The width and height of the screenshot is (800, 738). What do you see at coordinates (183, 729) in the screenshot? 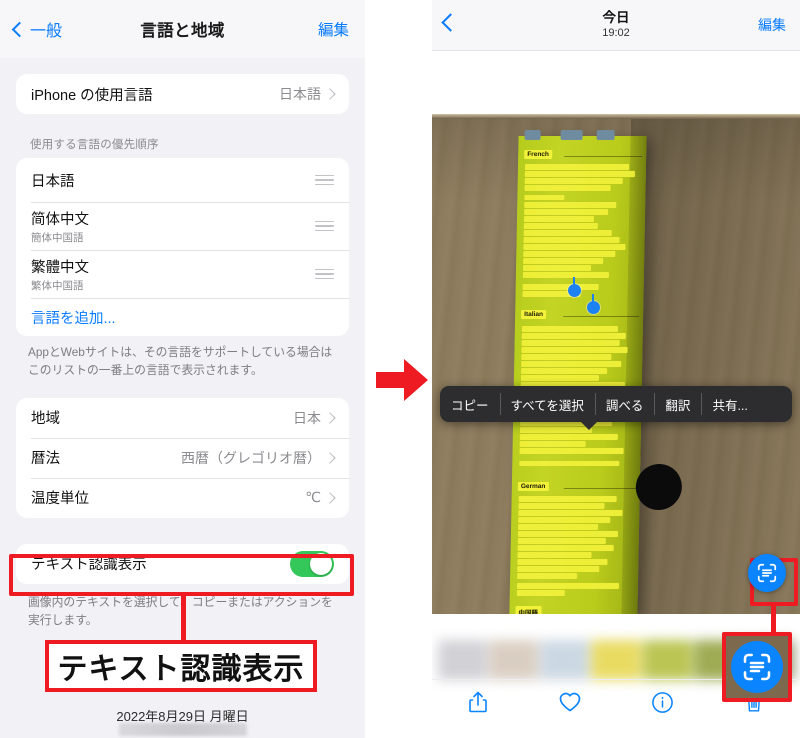
I see `redacted-bar` at bounding box center [183, 729].